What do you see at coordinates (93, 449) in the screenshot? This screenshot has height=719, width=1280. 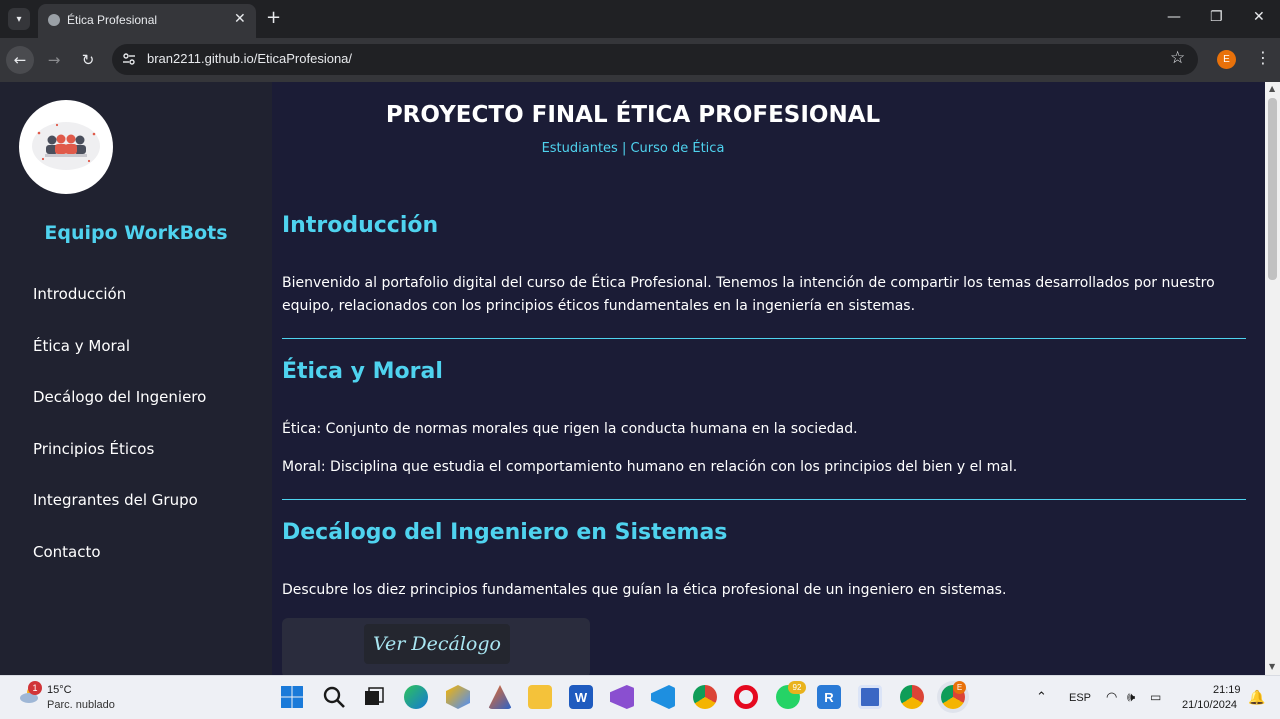 I see `sidebar-item-principios: Principios Éticos` at bounding box center [93, 449].